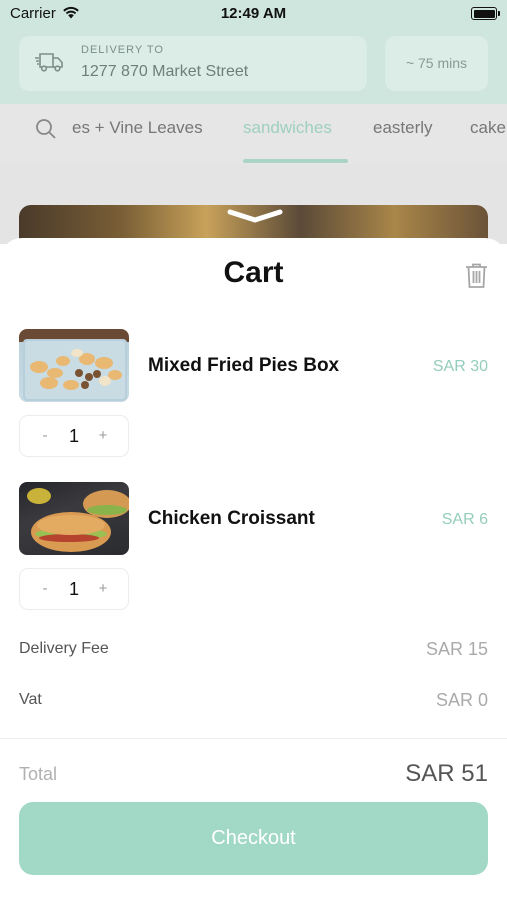  What do you see at coordinates (287, 128) in the screenshot?
I see `category-tab-sandwiches: sandwiches` at bounding box center [287, 128].